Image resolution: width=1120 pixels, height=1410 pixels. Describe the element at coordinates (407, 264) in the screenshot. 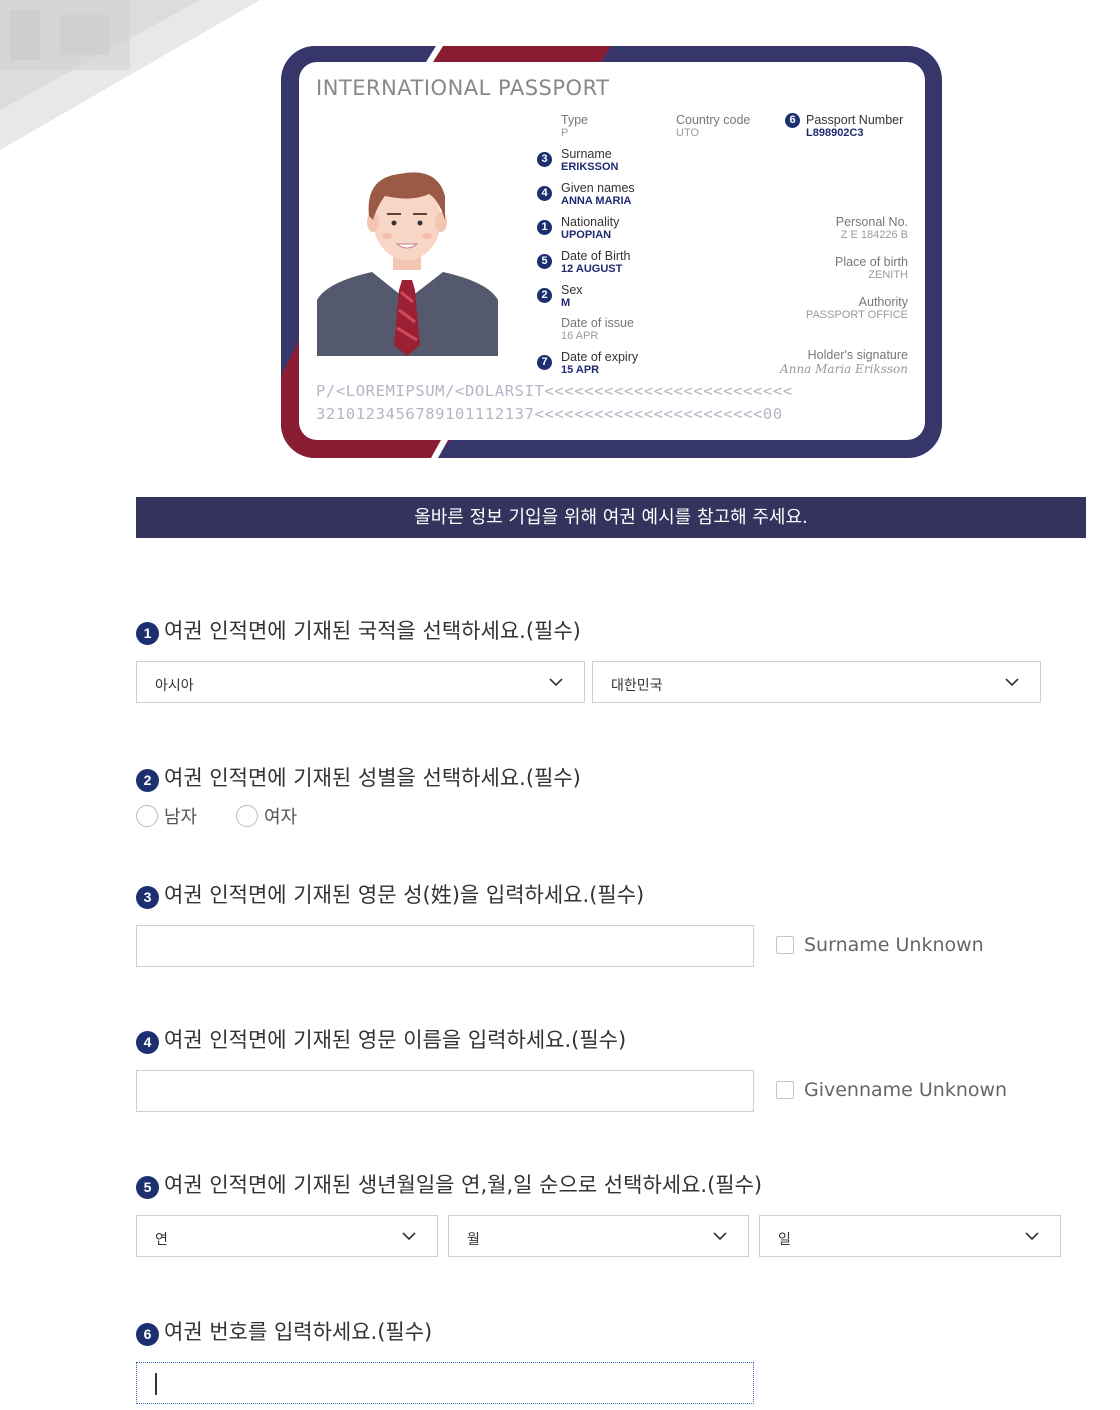

I see `passport-photo` at that location.